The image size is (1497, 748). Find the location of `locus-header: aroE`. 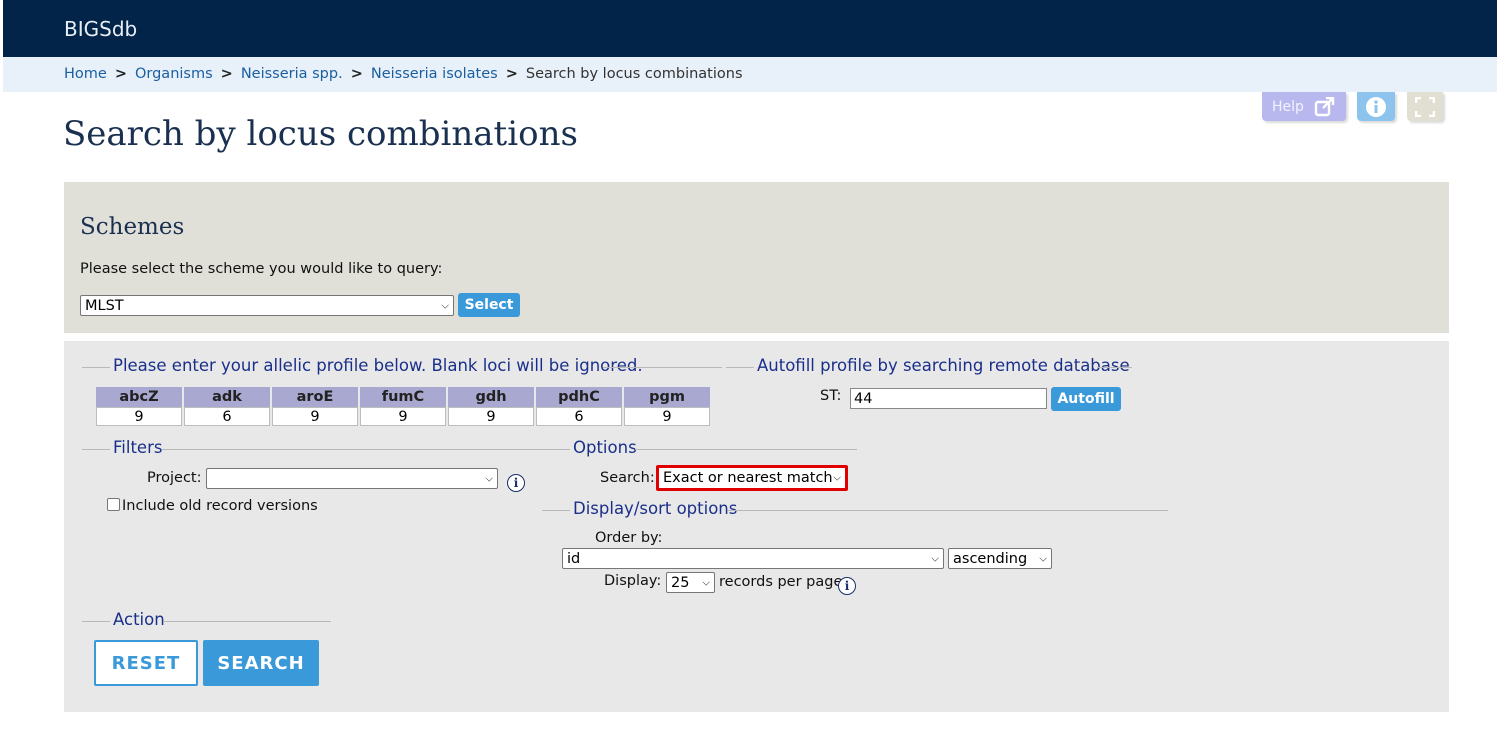

locus-header: aroE is located at coordinates (315, 397).